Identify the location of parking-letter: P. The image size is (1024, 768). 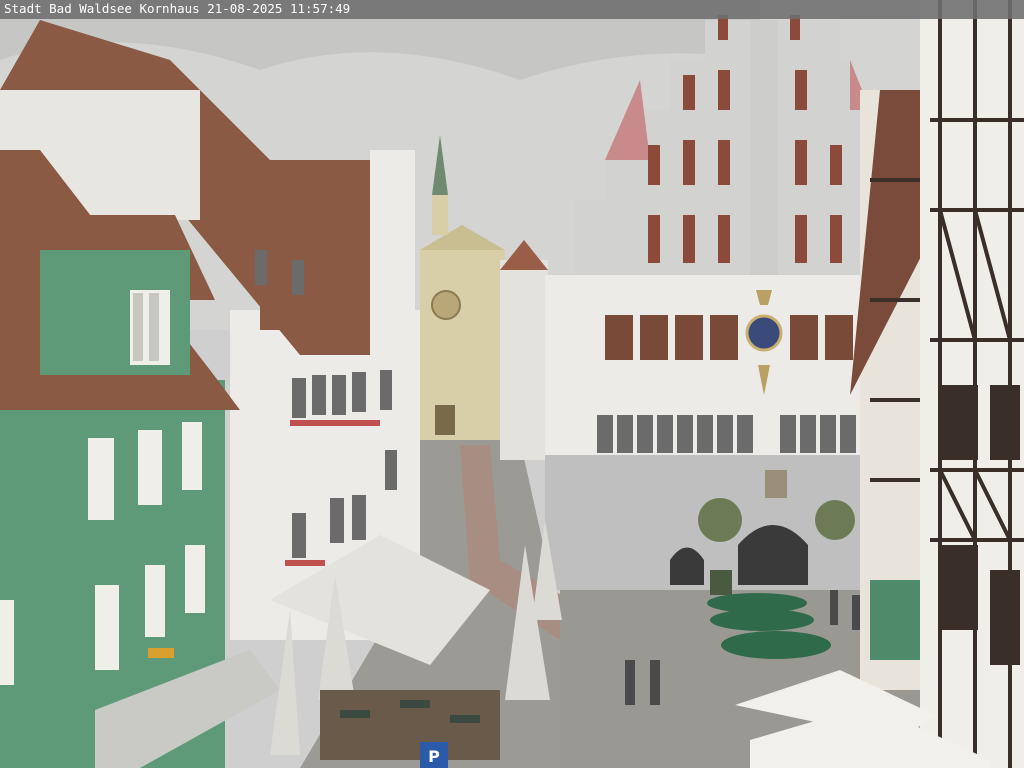
(434, 756).